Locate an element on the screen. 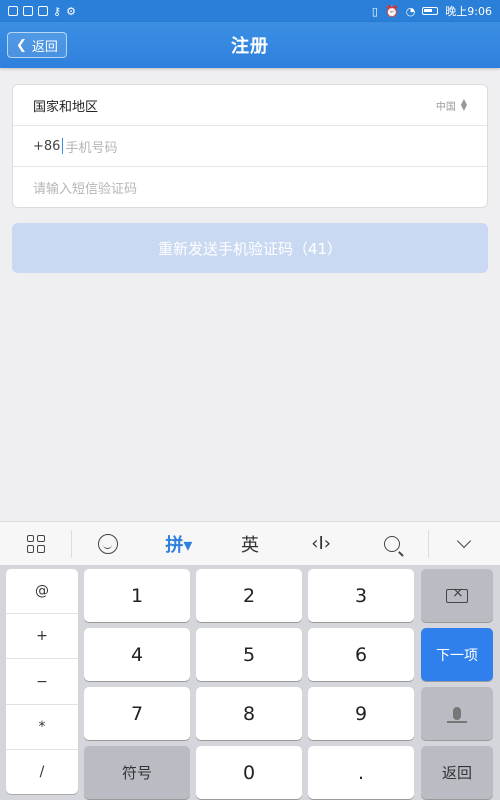 Image resolution: width=500 pixels, height=800 pixels. phone-field: +86 手机号码 is located at coordinates (250, 146).